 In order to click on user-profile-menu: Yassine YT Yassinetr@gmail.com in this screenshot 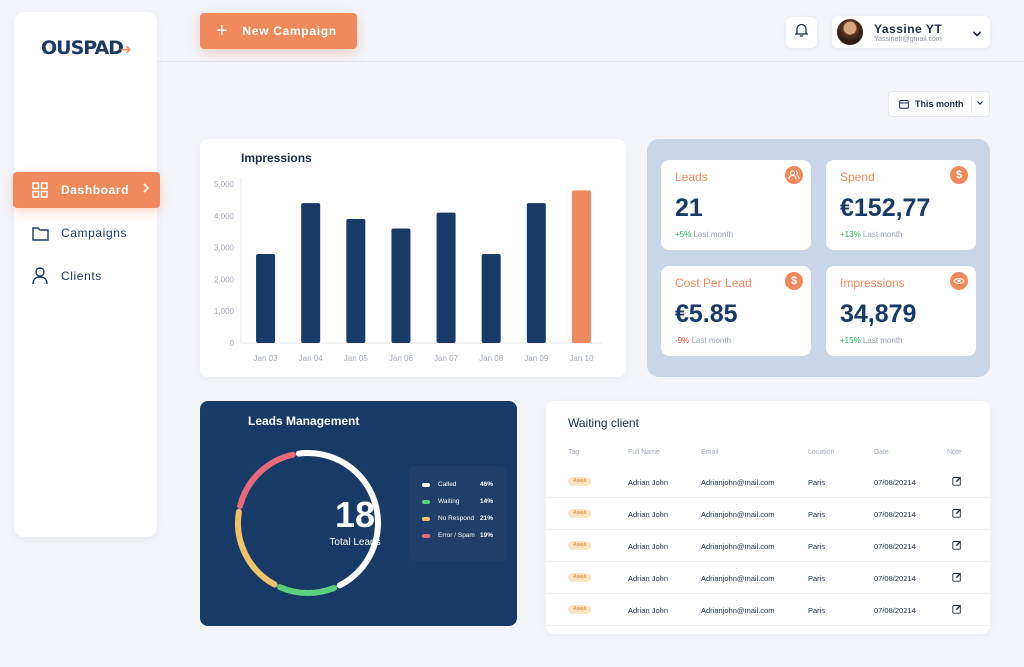, I will do `click(911, 32)`.